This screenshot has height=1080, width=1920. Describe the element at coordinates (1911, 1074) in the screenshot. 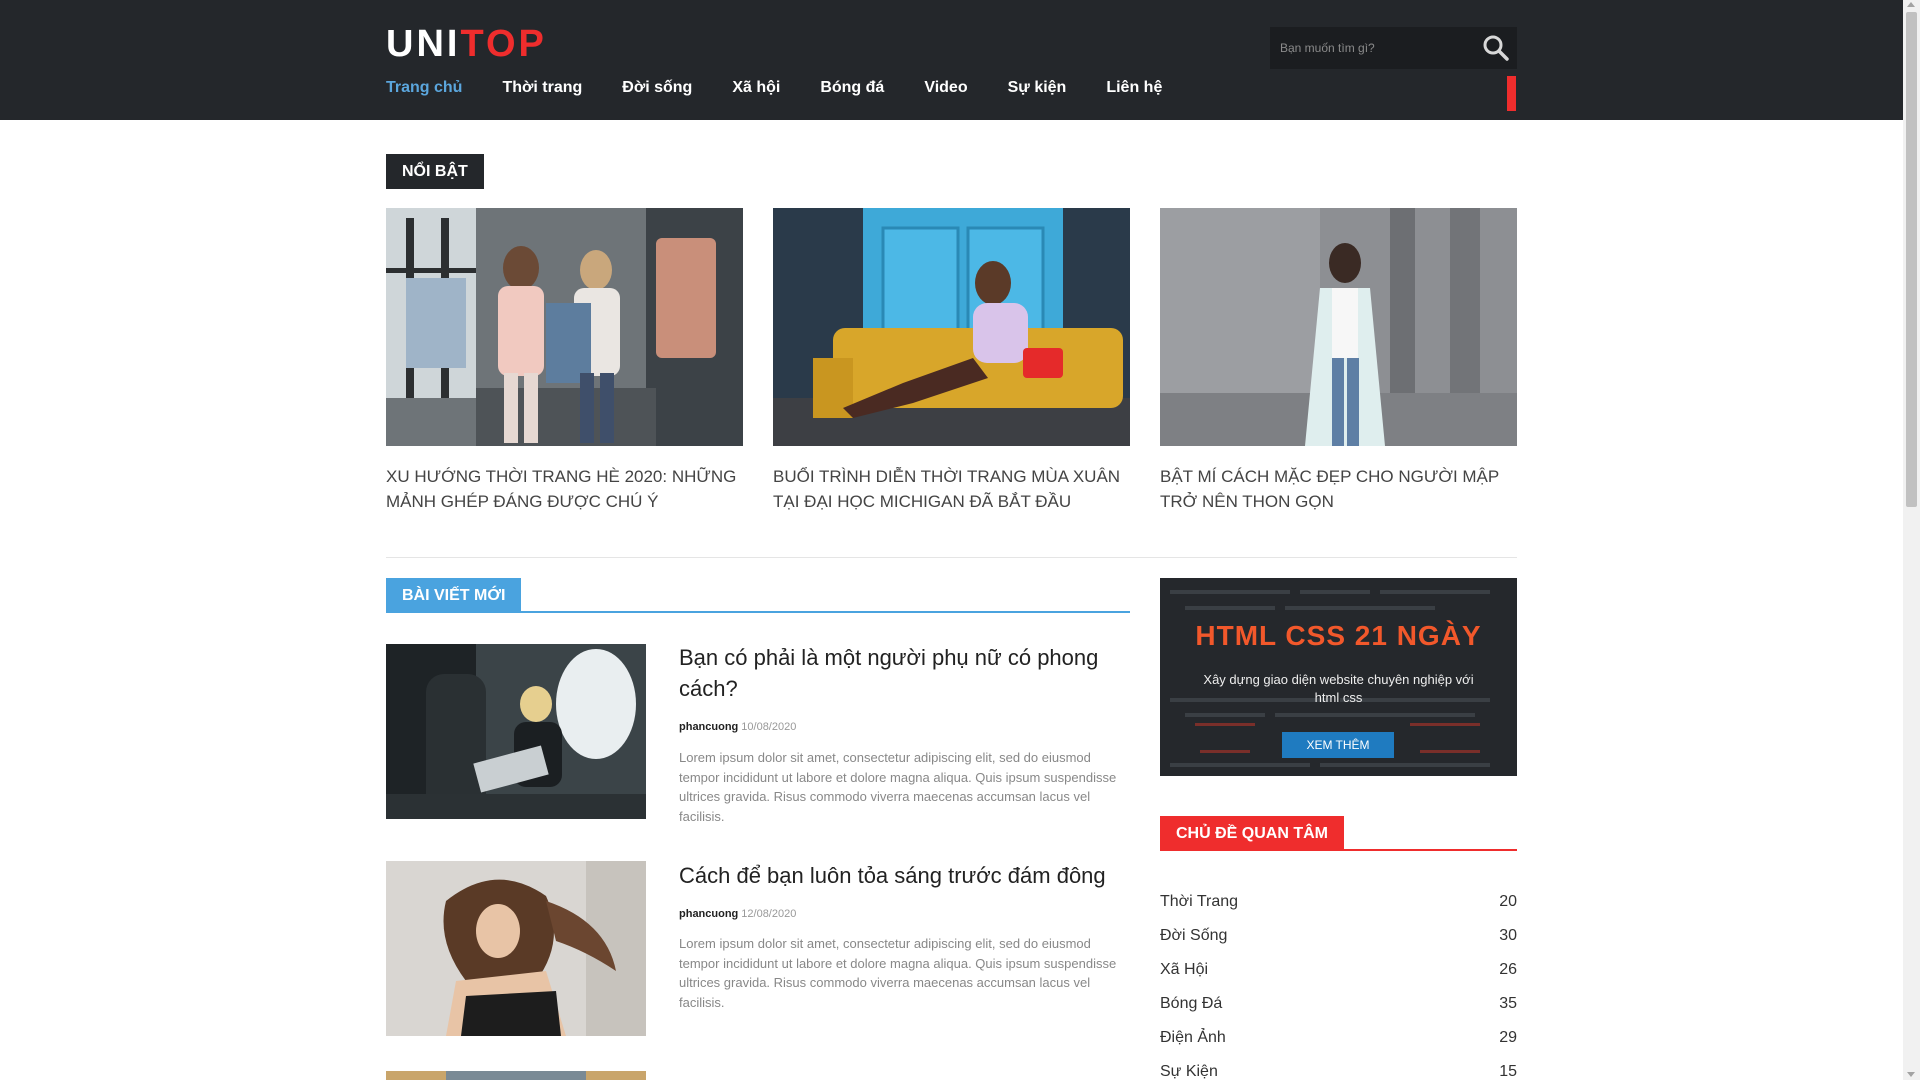

I see `scroll-down-arrow-icon` at that location.